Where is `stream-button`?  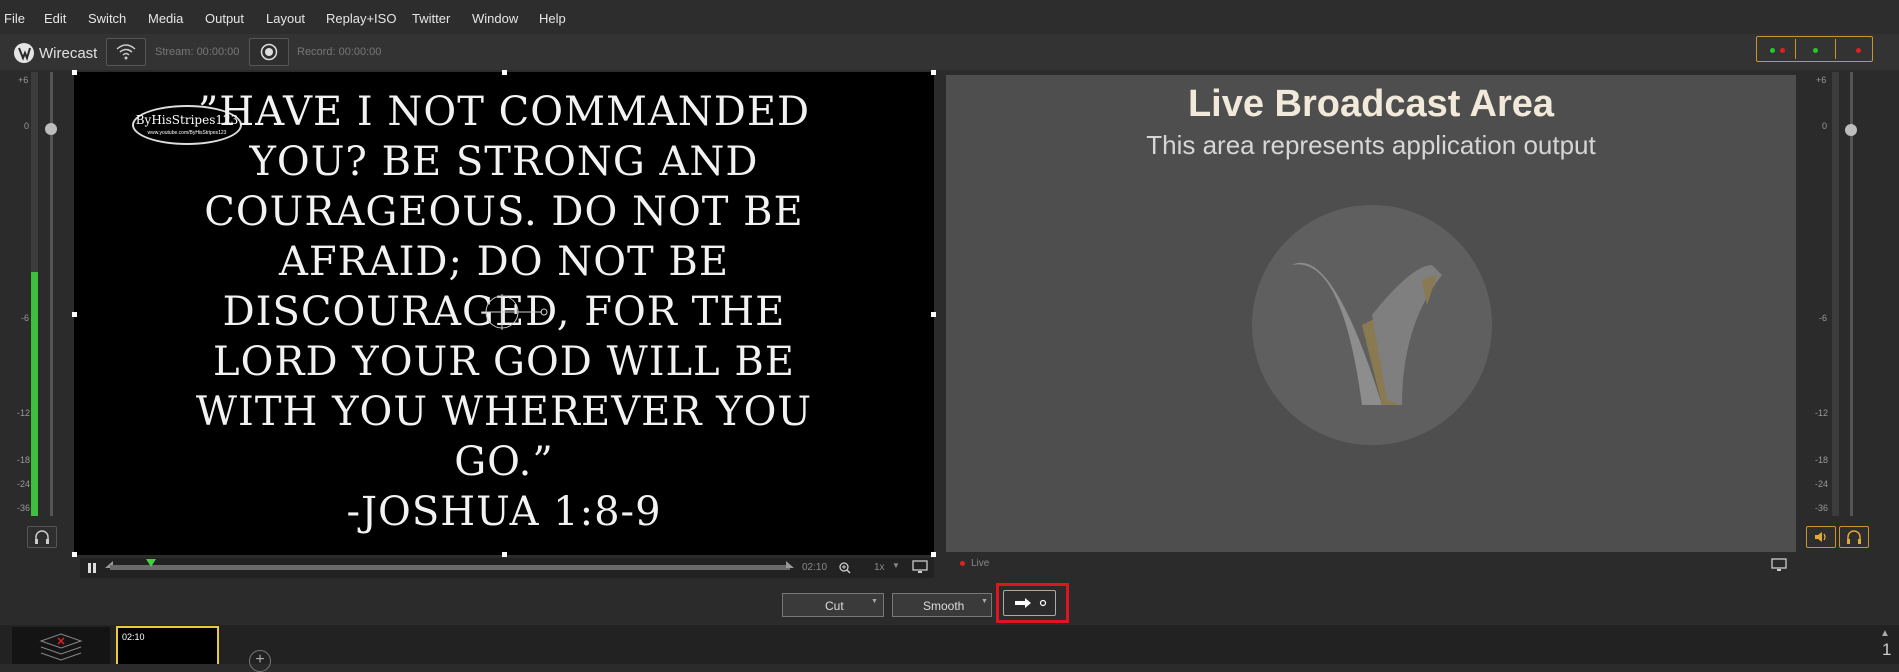
stream-button is located at coordinates (126, 52).